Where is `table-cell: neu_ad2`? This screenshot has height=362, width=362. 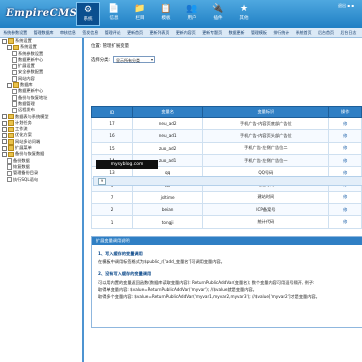
table-cell: neu_ad2 is located at coordinates (168, 123).